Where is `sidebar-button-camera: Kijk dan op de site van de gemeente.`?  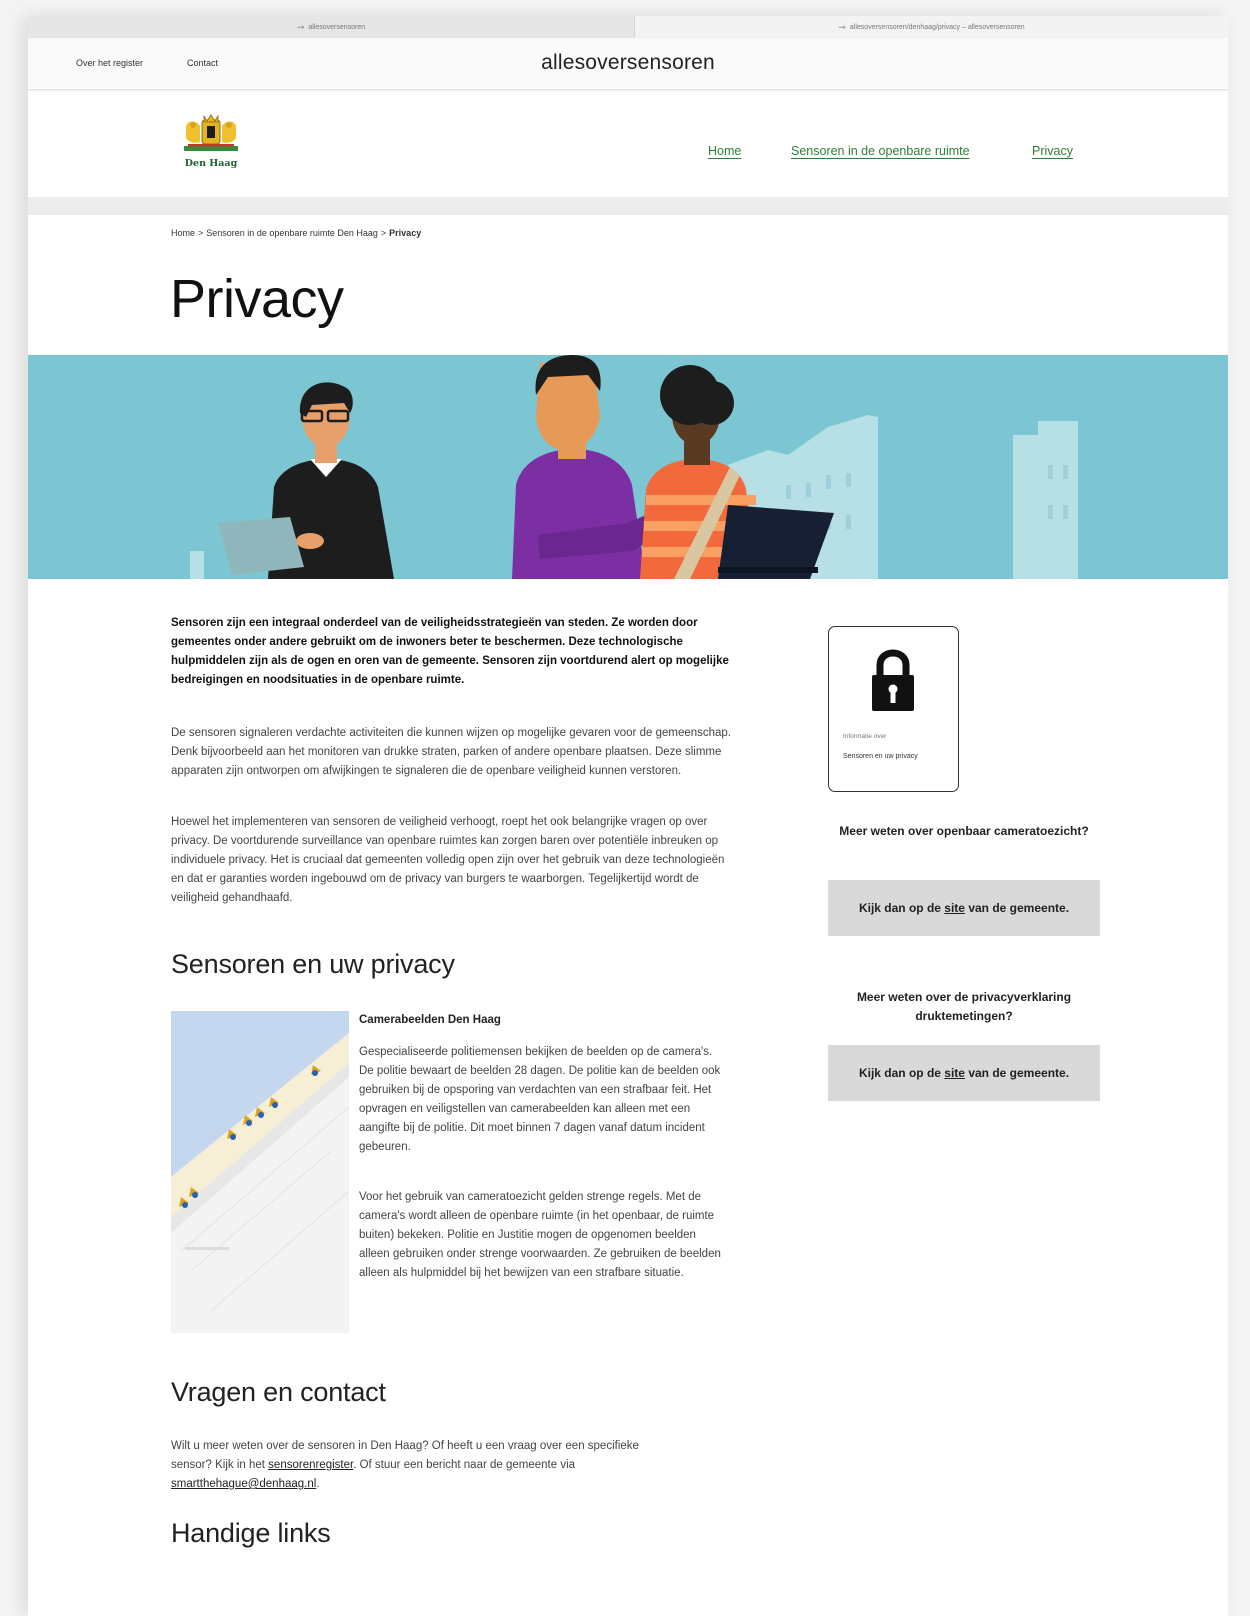 sidebar-button-camera: Kijk dan op de site van de gemeente. is located at coordinates (964, 908).